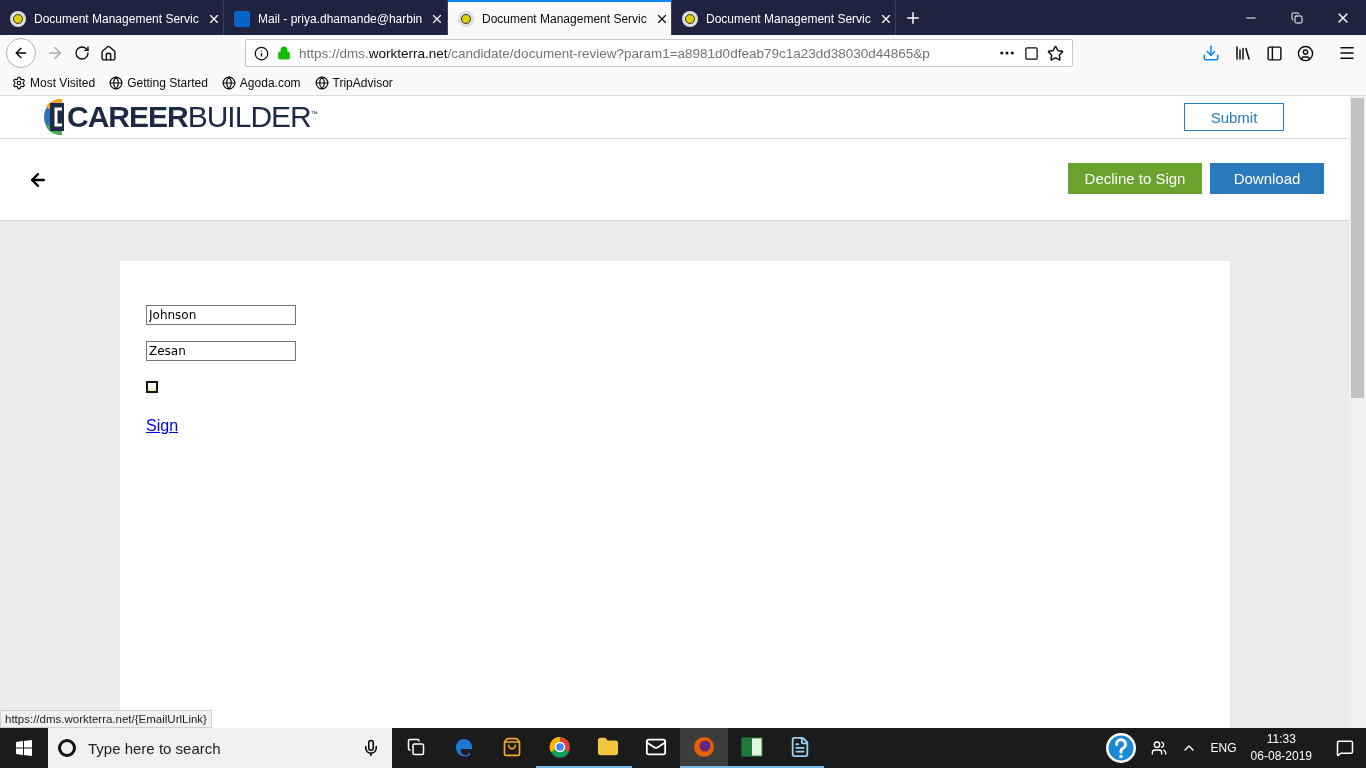 The image size is (1366, 768). Describe the element at coordinates (1267, 178) in the screenshot. I see `download-button: Download` at that location.